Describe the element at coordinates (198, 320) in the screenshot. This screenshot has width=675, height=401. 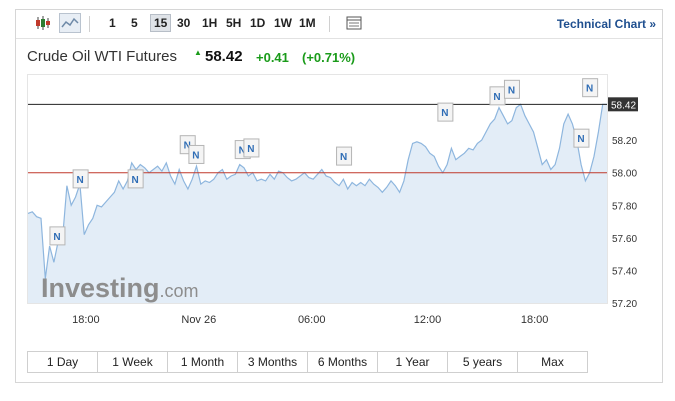
I see `x-tick-label: Nov 26` at that location.